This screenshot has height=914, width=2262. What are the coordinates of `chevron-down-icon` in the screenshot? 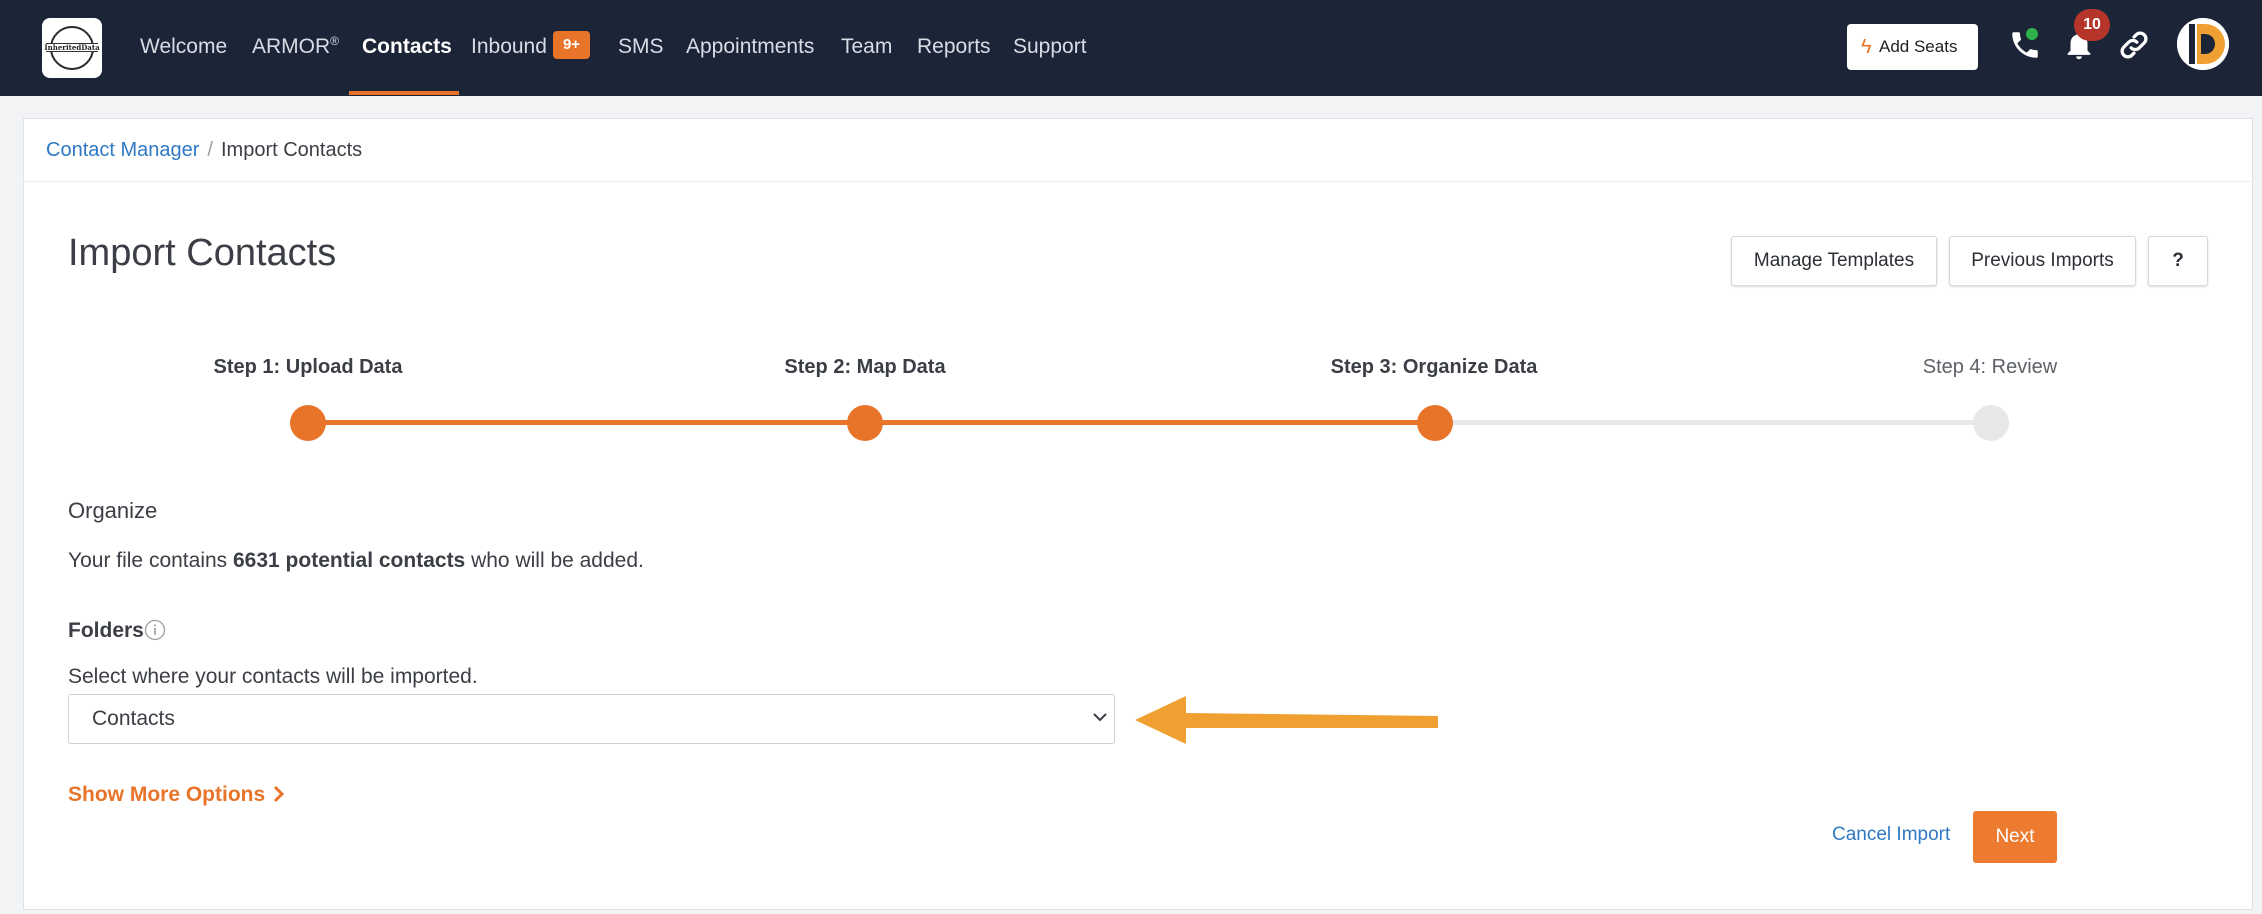 It's located at (1100, 717).